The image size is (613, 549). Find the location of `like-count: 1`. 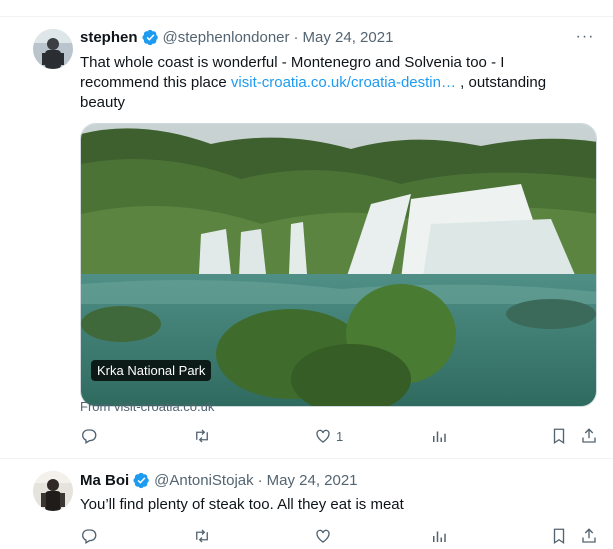

like-count: 1 is located at coordinates (340, 436).